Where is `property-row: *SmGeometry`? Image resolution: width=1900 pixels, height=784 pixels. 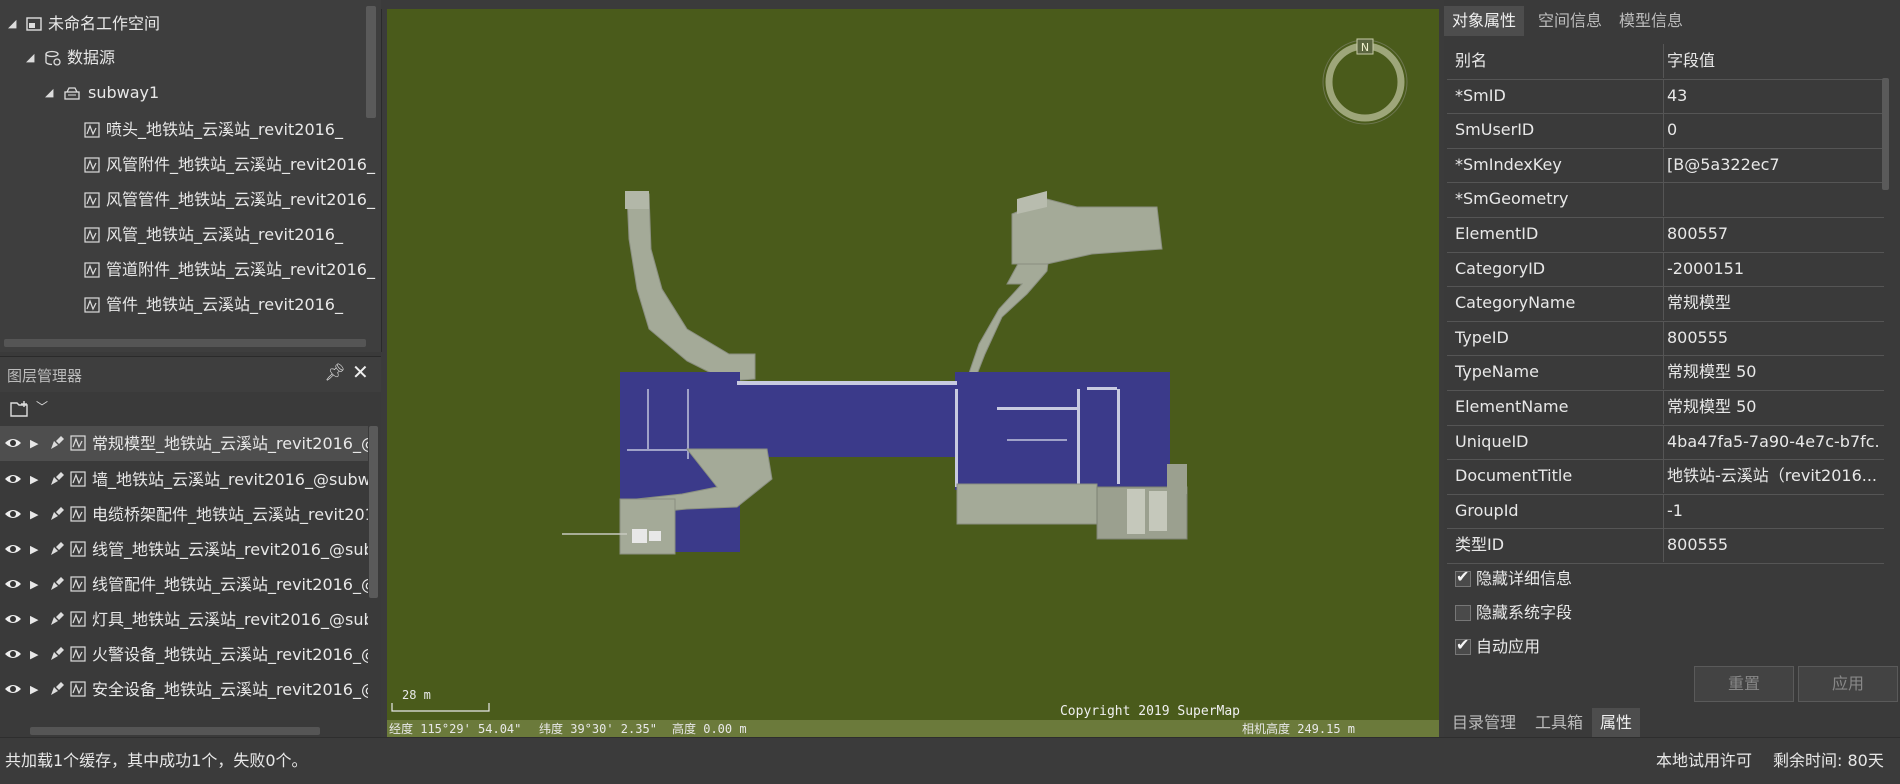
property-row: *SmGeometry is located at coordinates (1665, 200).